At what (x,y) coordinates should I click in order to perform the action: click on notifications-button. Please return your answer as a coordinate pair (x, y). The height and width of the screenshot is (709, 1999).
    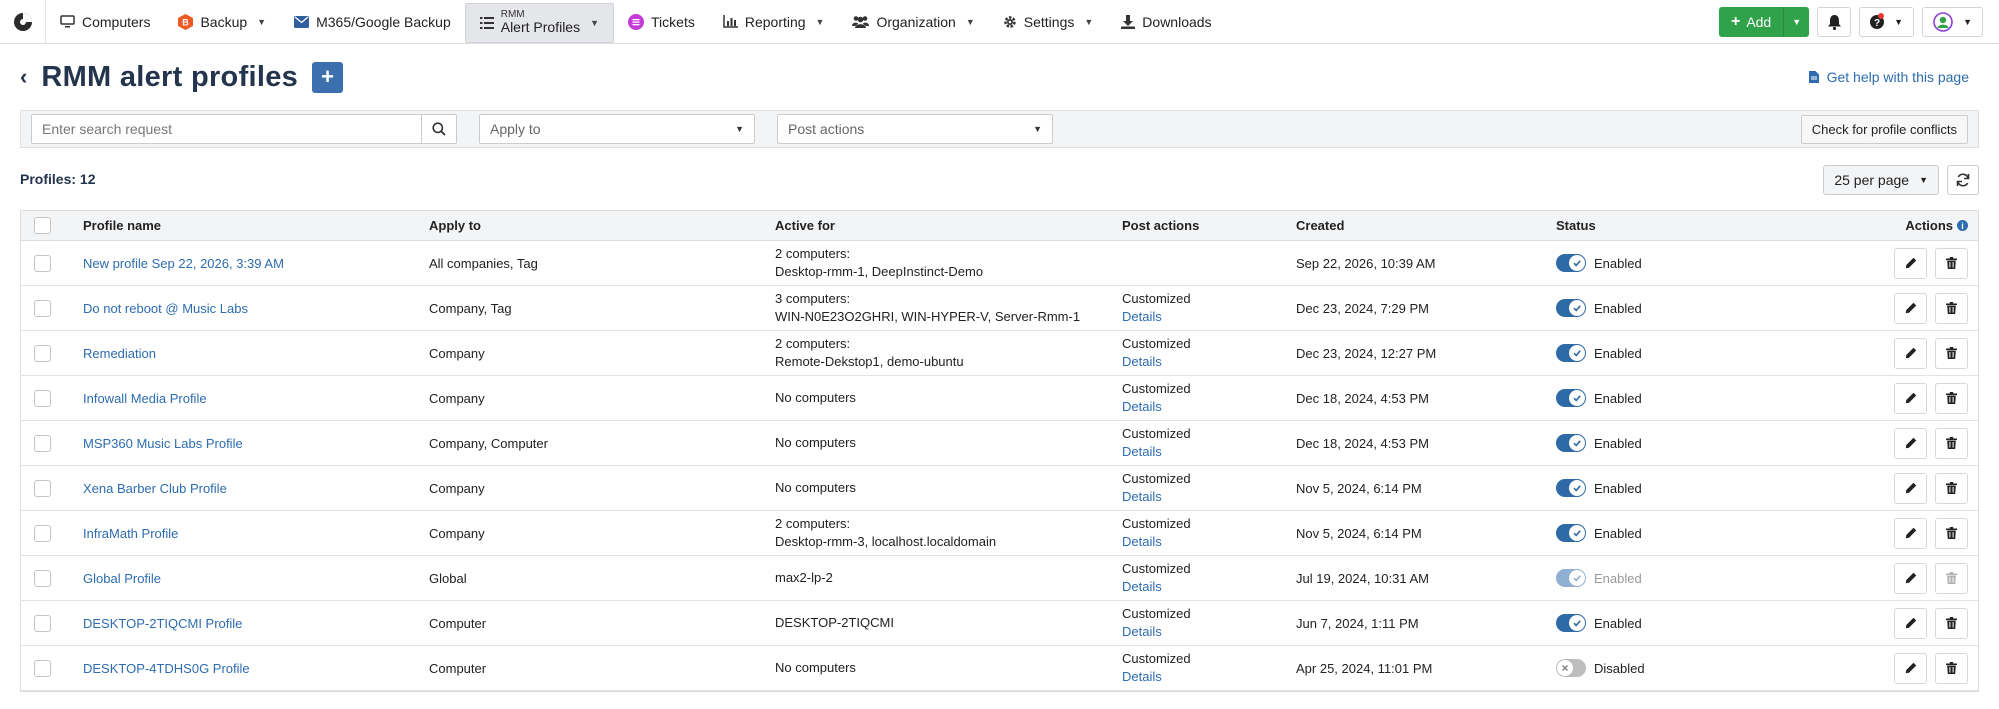
    Looking at the image, I should click on (1834, 22).